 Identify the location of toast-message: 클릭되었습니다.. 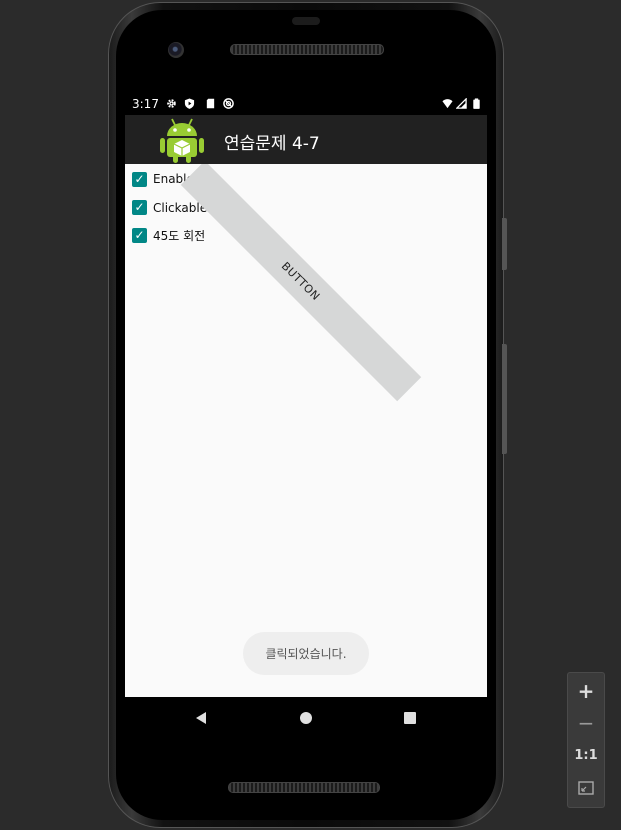
(306, 653).